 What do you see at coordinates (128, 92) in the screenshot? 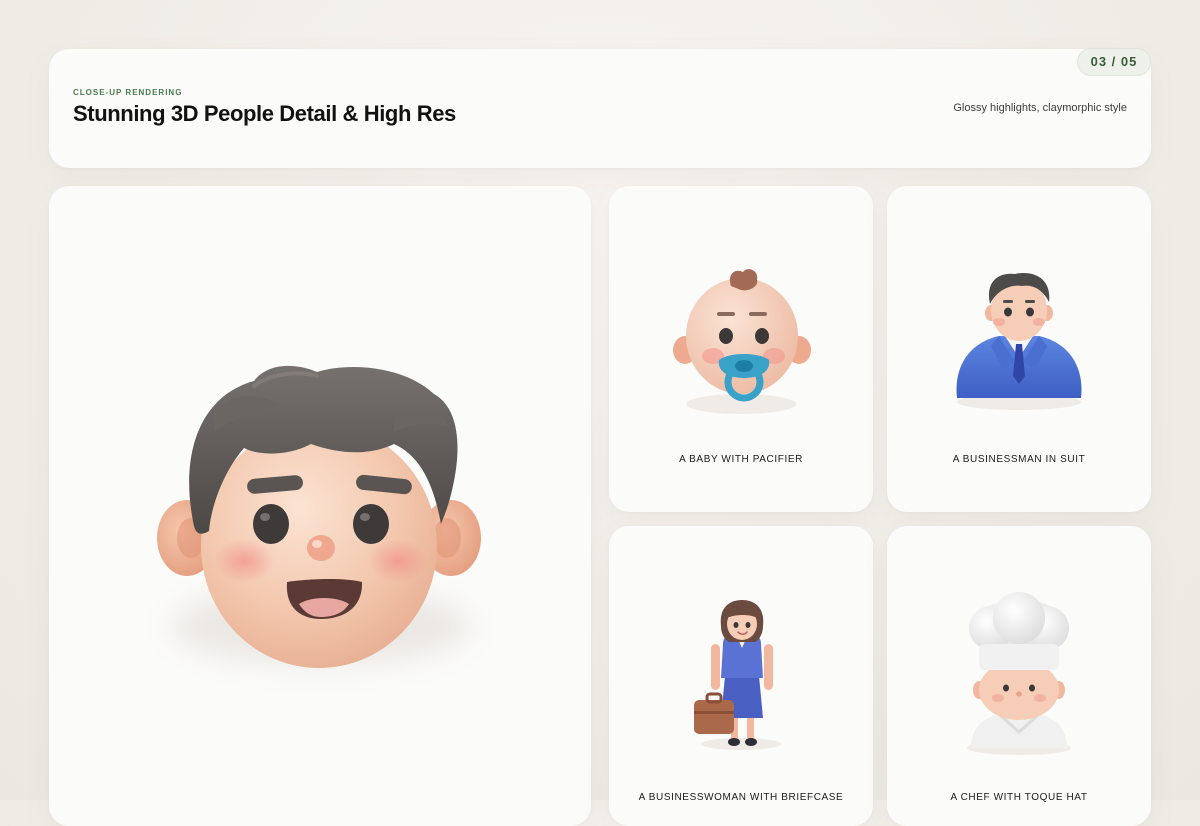
I see `eyebrow-label: CLOSE-UP RENDERING` at bounding box center [128, 92].